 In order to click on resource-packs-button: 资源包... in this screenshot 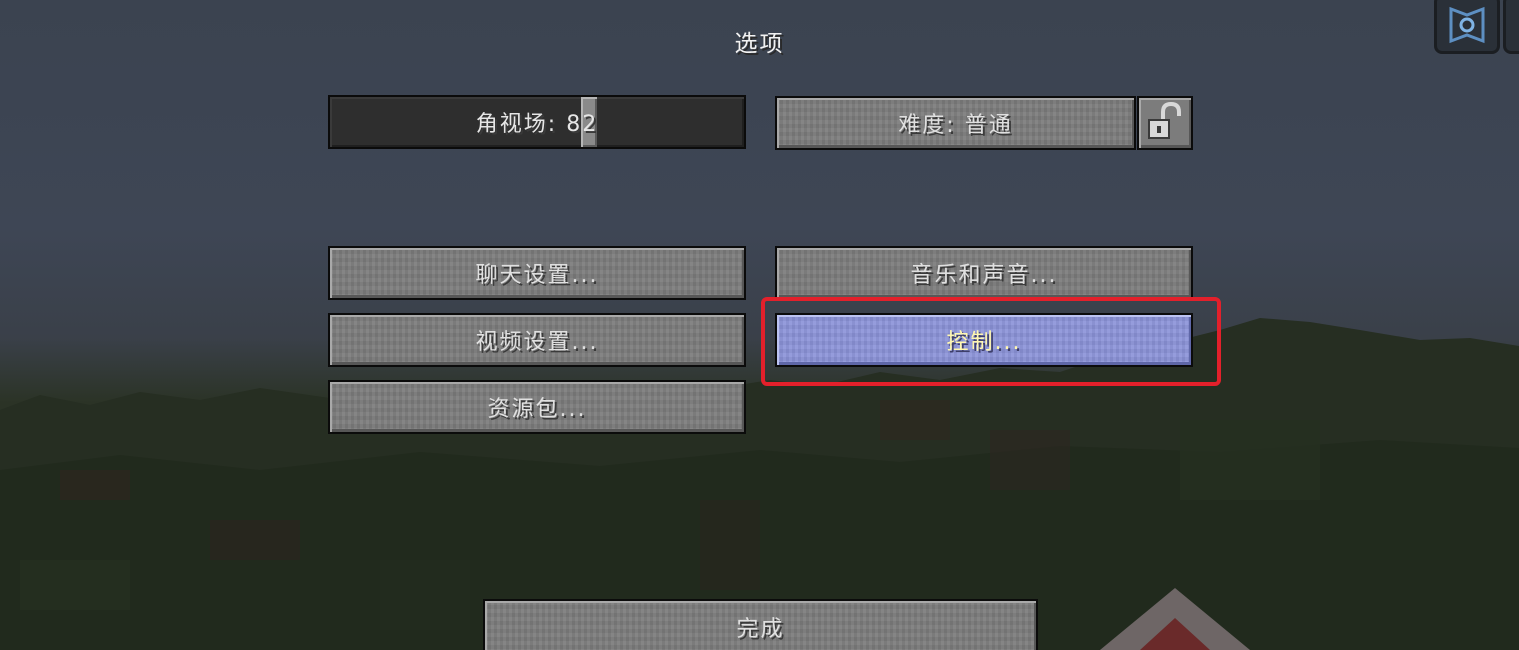, I will do `click(537, 407)`.